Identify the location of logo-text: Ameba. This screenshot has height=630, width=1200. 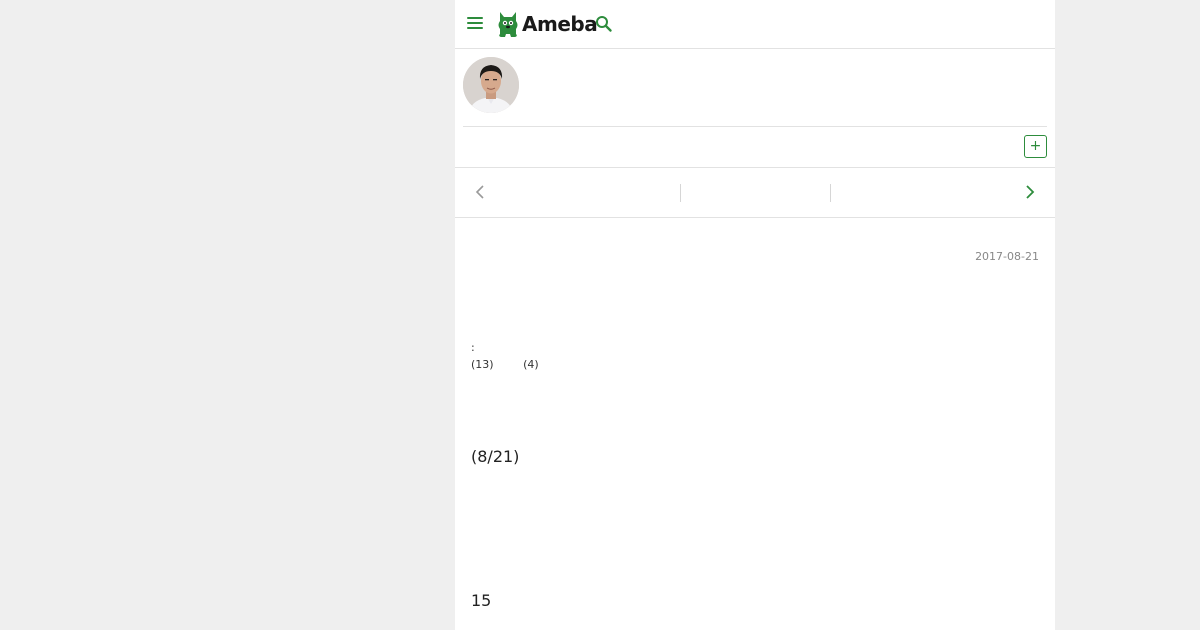
(560, 24).